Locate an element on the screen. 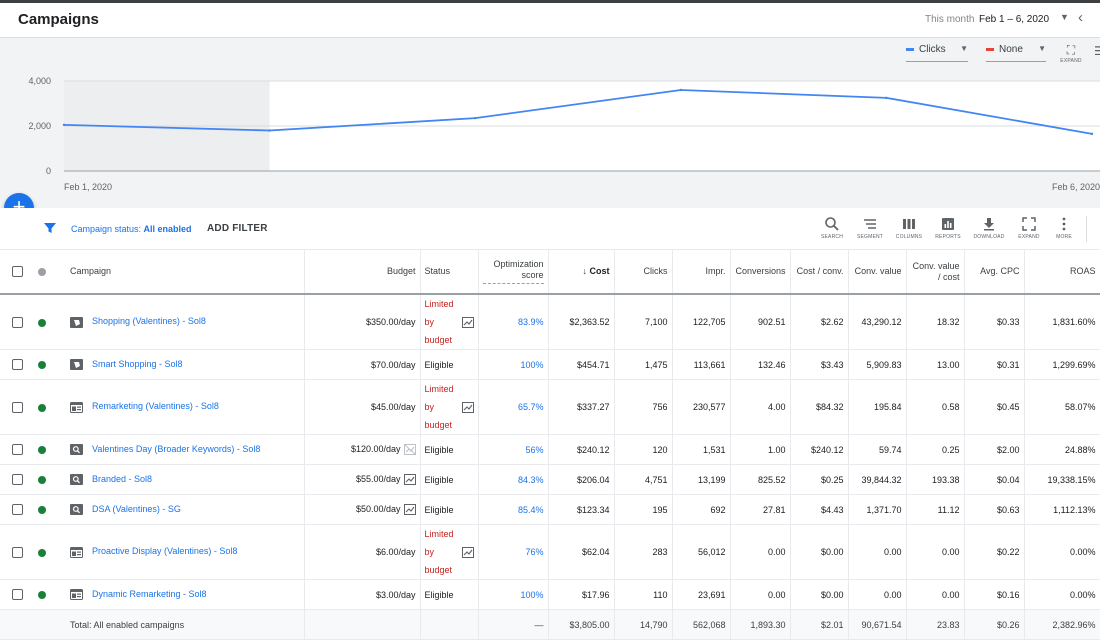 Image resolution: width=1100 pixels, height=640 pixels. optimization-score-link: 76% is located at coordinates (534, 552).